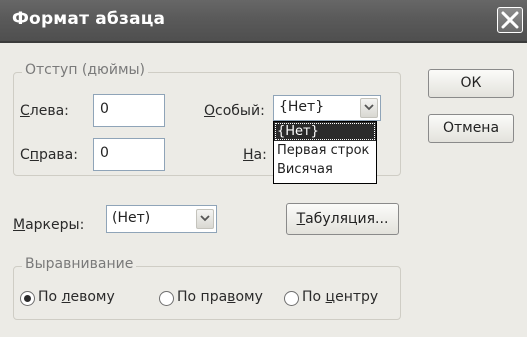 This screenshot has height=337, width=527. Describe the element at coordinates (89, 19) in the screenshot. I see `dialog-title: Формат абзаца` at that location.